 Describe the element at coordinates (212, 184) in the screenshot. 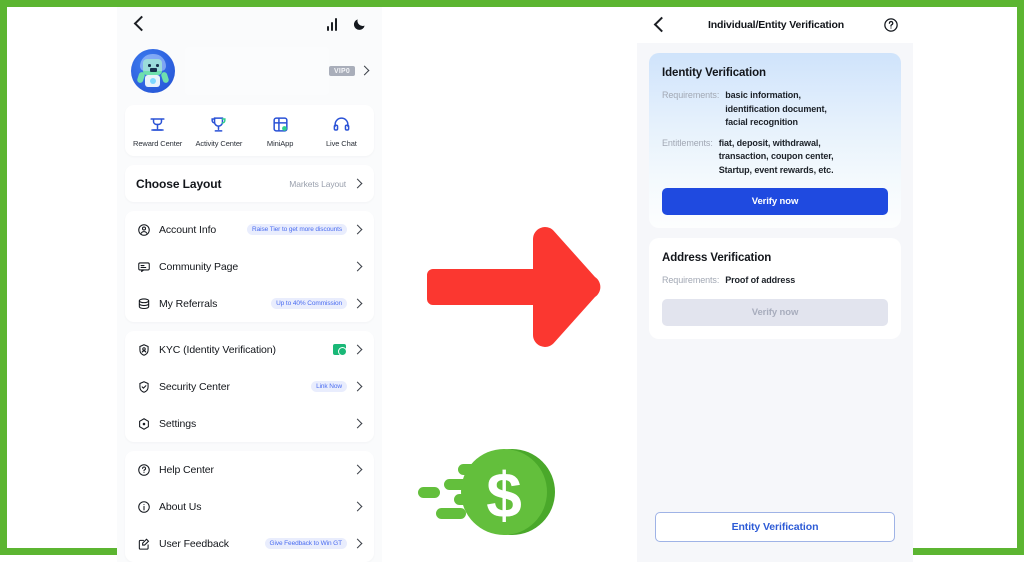

I see `row-label: Choose Layout` at that location.